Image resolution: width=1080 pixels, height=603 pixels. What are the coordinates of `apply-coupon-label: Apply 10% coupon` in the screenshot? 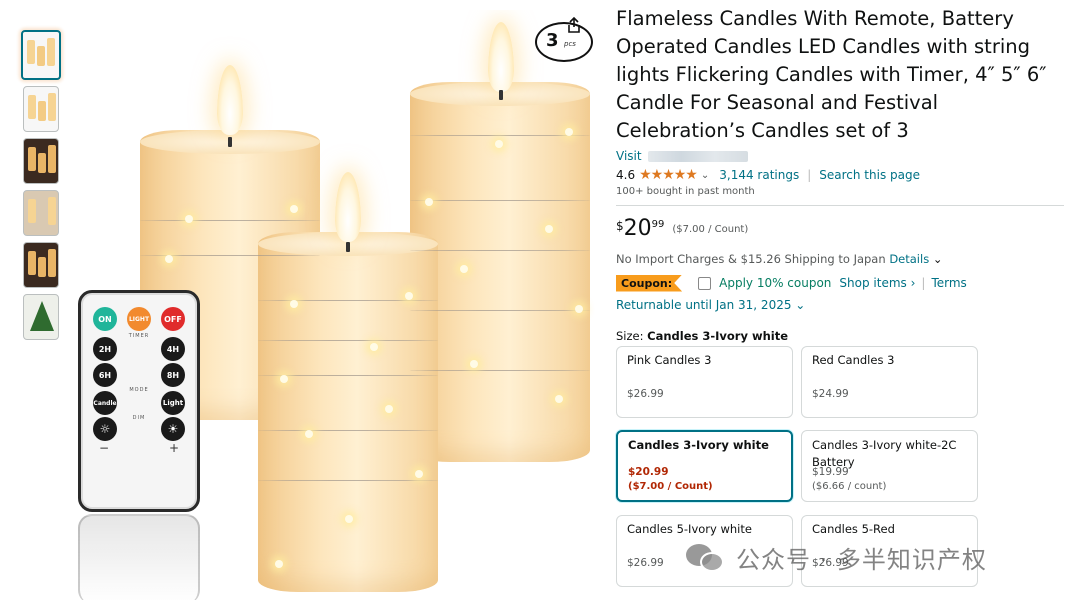 It's located at (775, 283).